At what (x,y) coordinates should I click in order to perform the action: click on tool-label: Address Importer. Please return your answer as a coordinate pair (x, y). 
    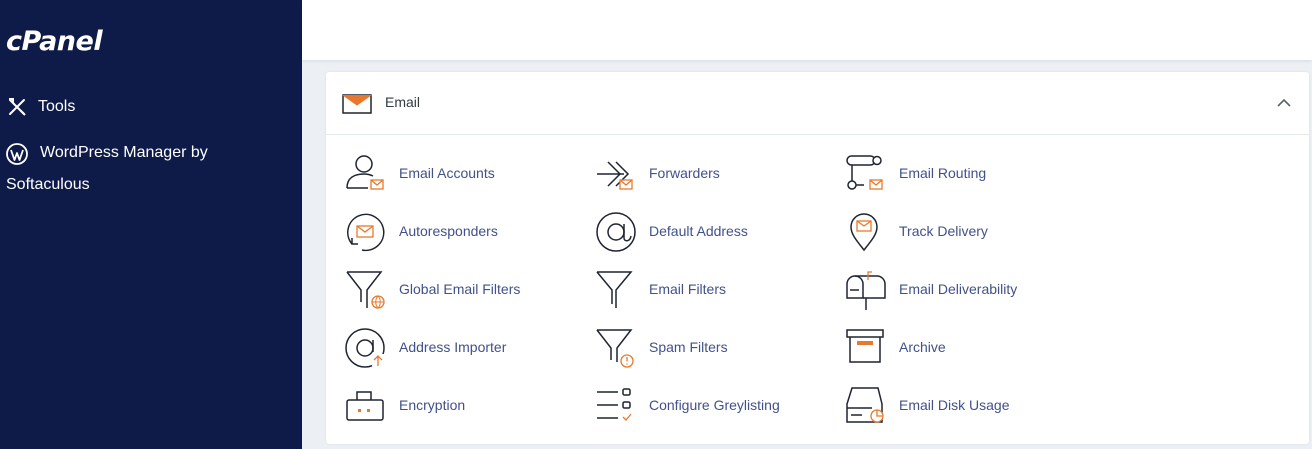
    Looking at the image, I should click on (453, 347).